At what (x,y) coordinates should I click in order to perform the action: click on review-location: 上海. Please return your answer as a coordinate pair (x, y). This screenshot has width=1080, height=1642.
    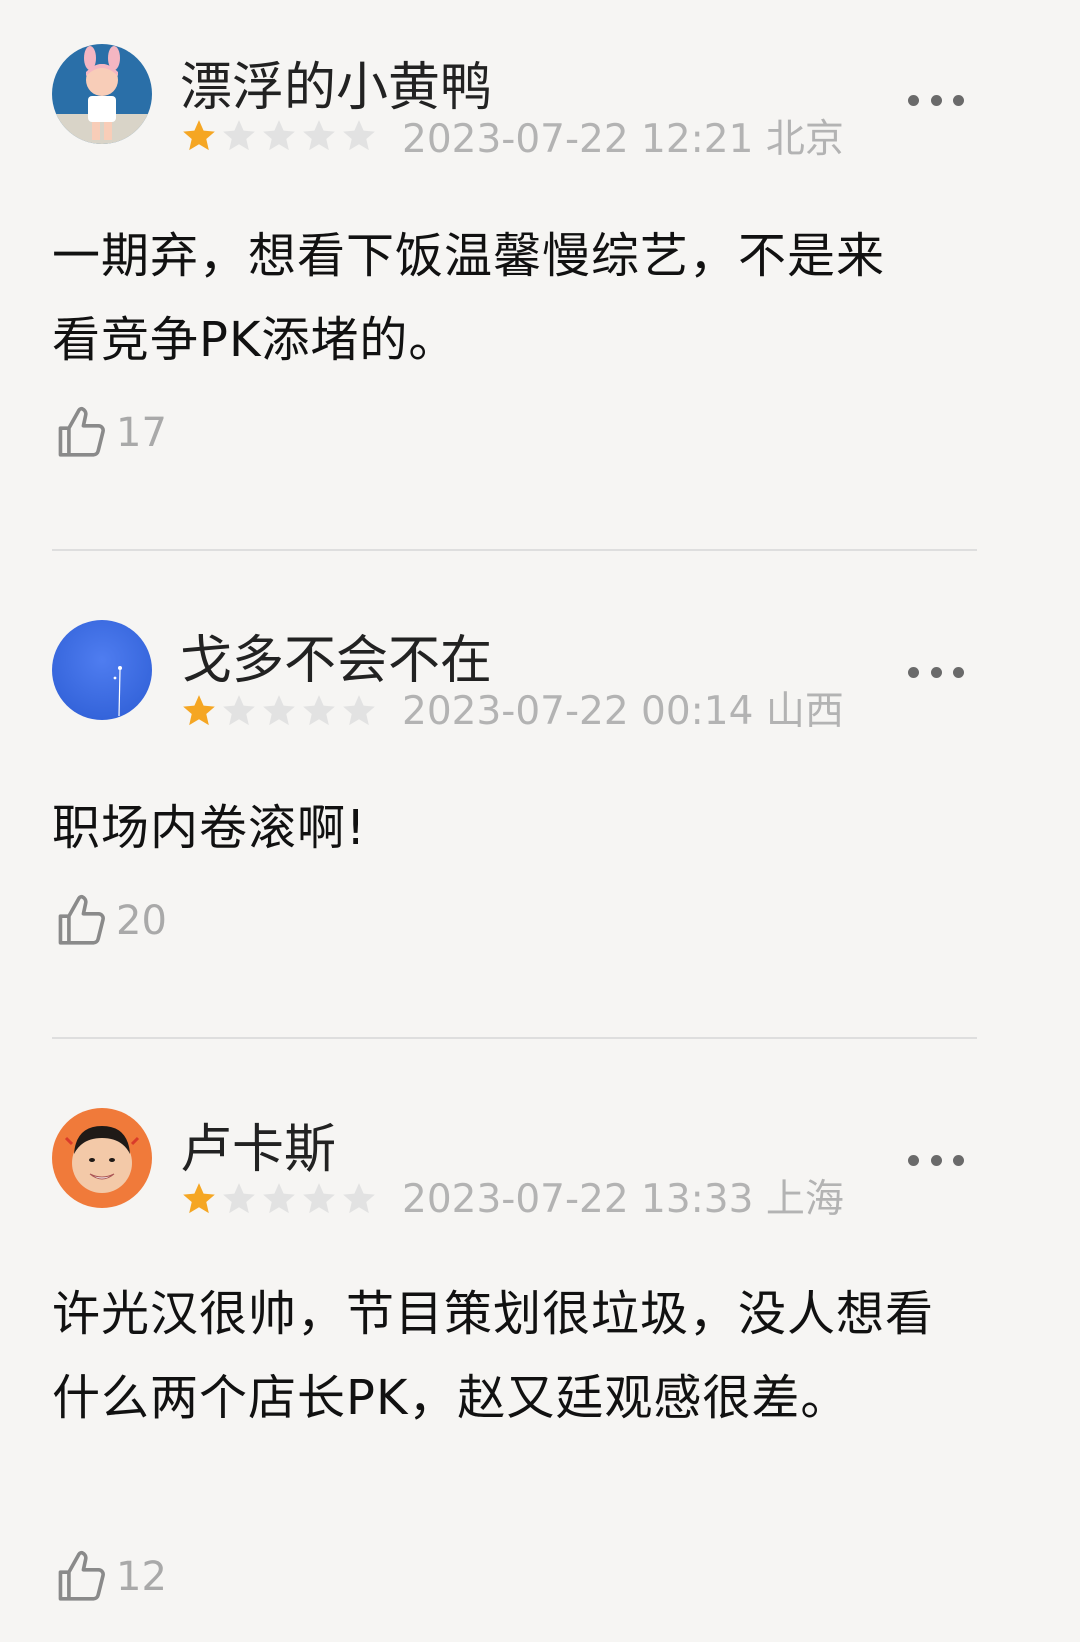
    Looking at the image, I should click on (804, 1199).